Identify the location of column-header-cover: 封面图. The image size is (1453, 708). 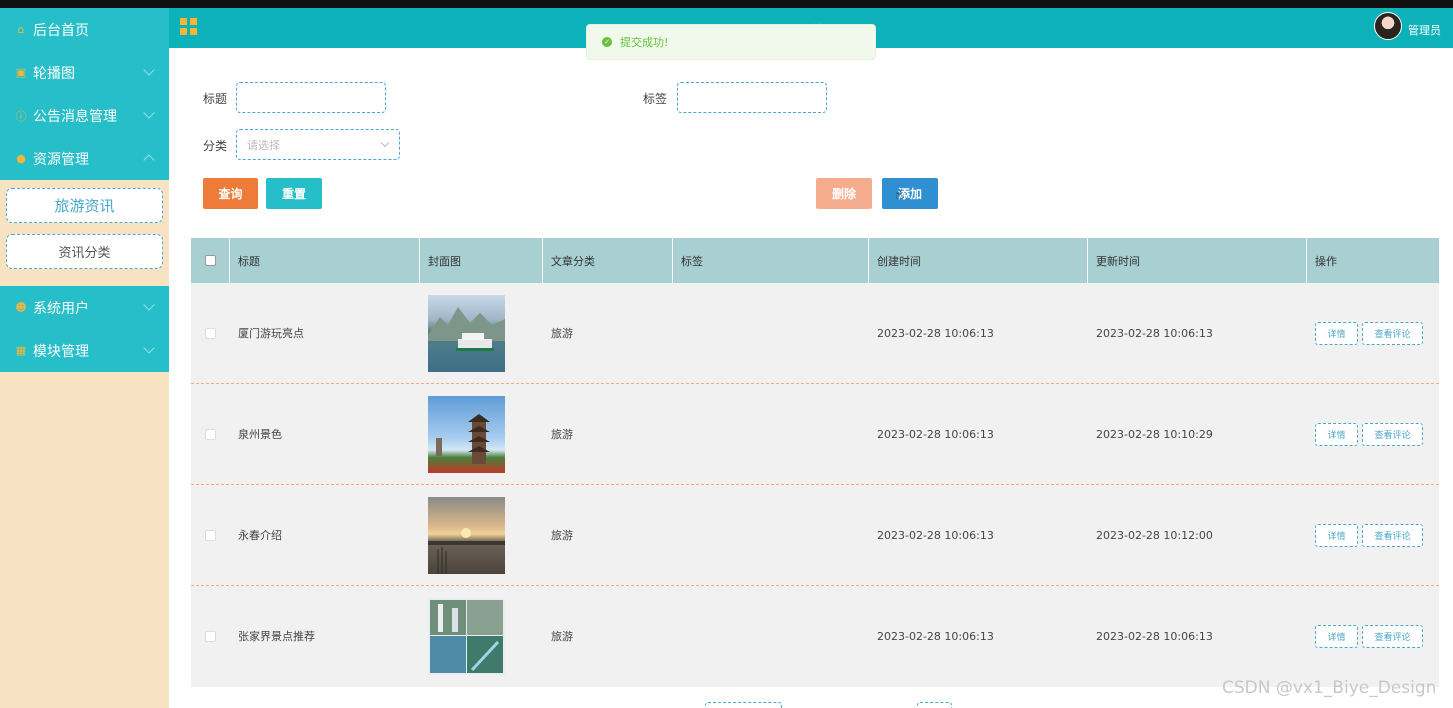
(481, 260).